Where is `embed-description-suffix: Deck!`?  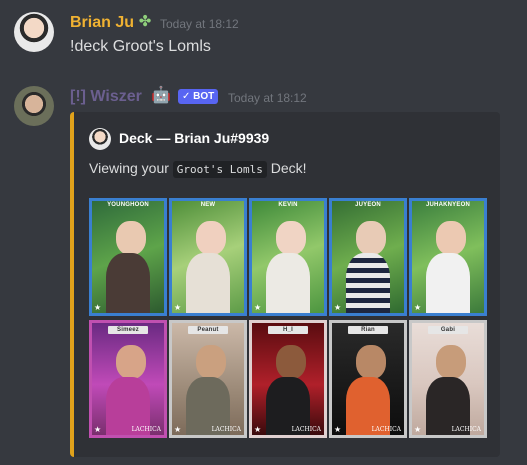 embed-description-suffix: Deck! is located at coordinates (288, 168).